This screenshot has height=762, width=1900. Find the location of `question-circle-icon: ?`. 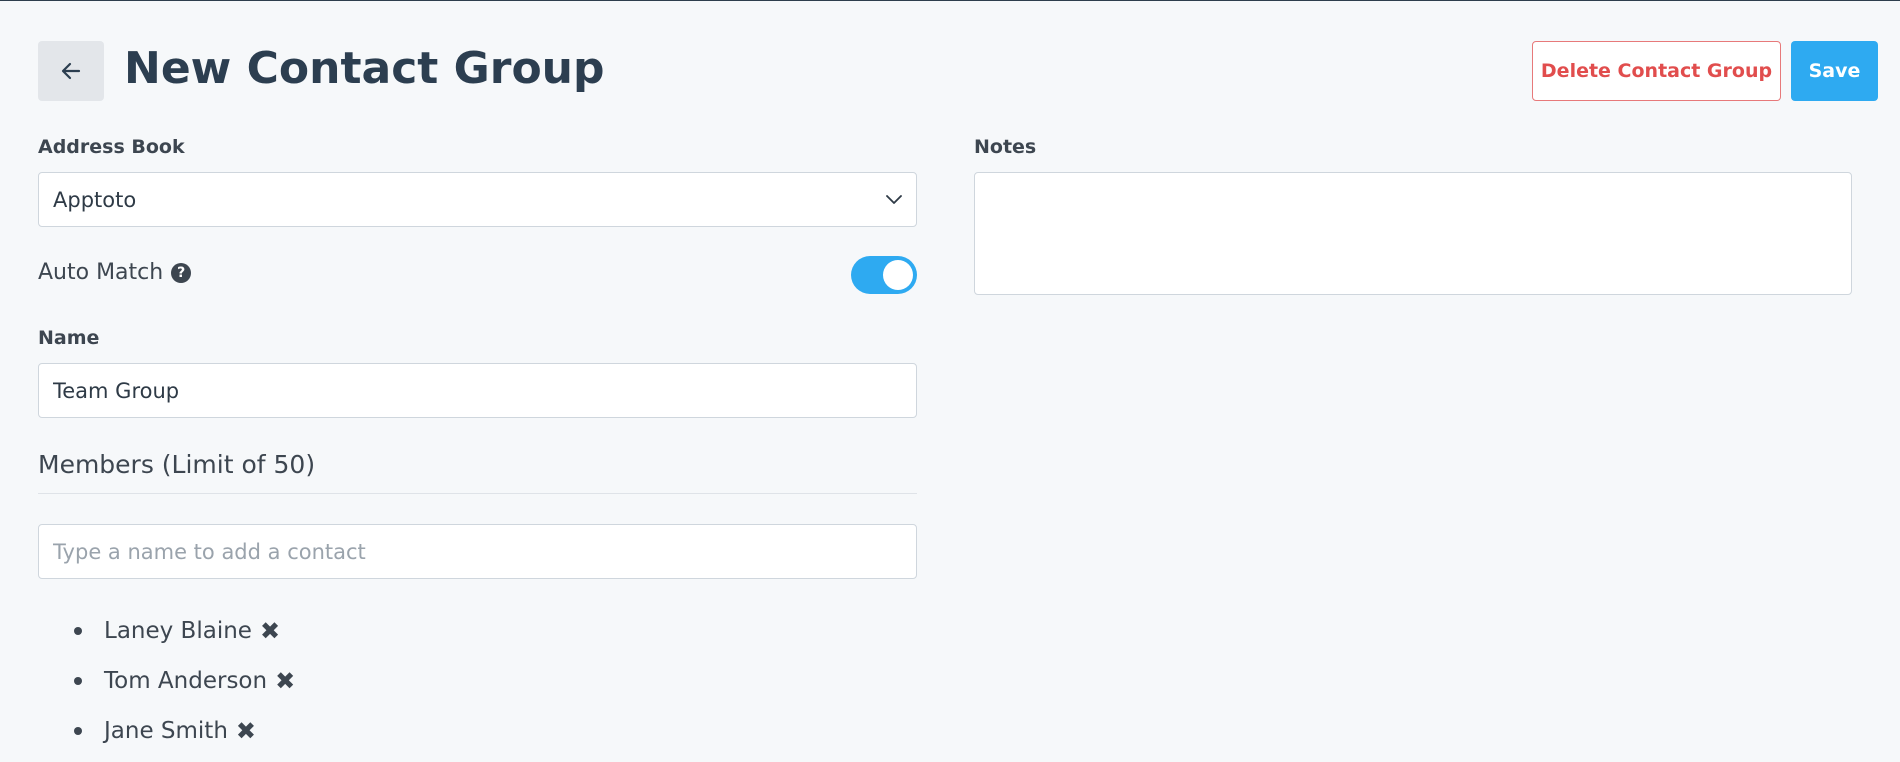

question-circle-icon: ? is located at coordinates (181, 272).